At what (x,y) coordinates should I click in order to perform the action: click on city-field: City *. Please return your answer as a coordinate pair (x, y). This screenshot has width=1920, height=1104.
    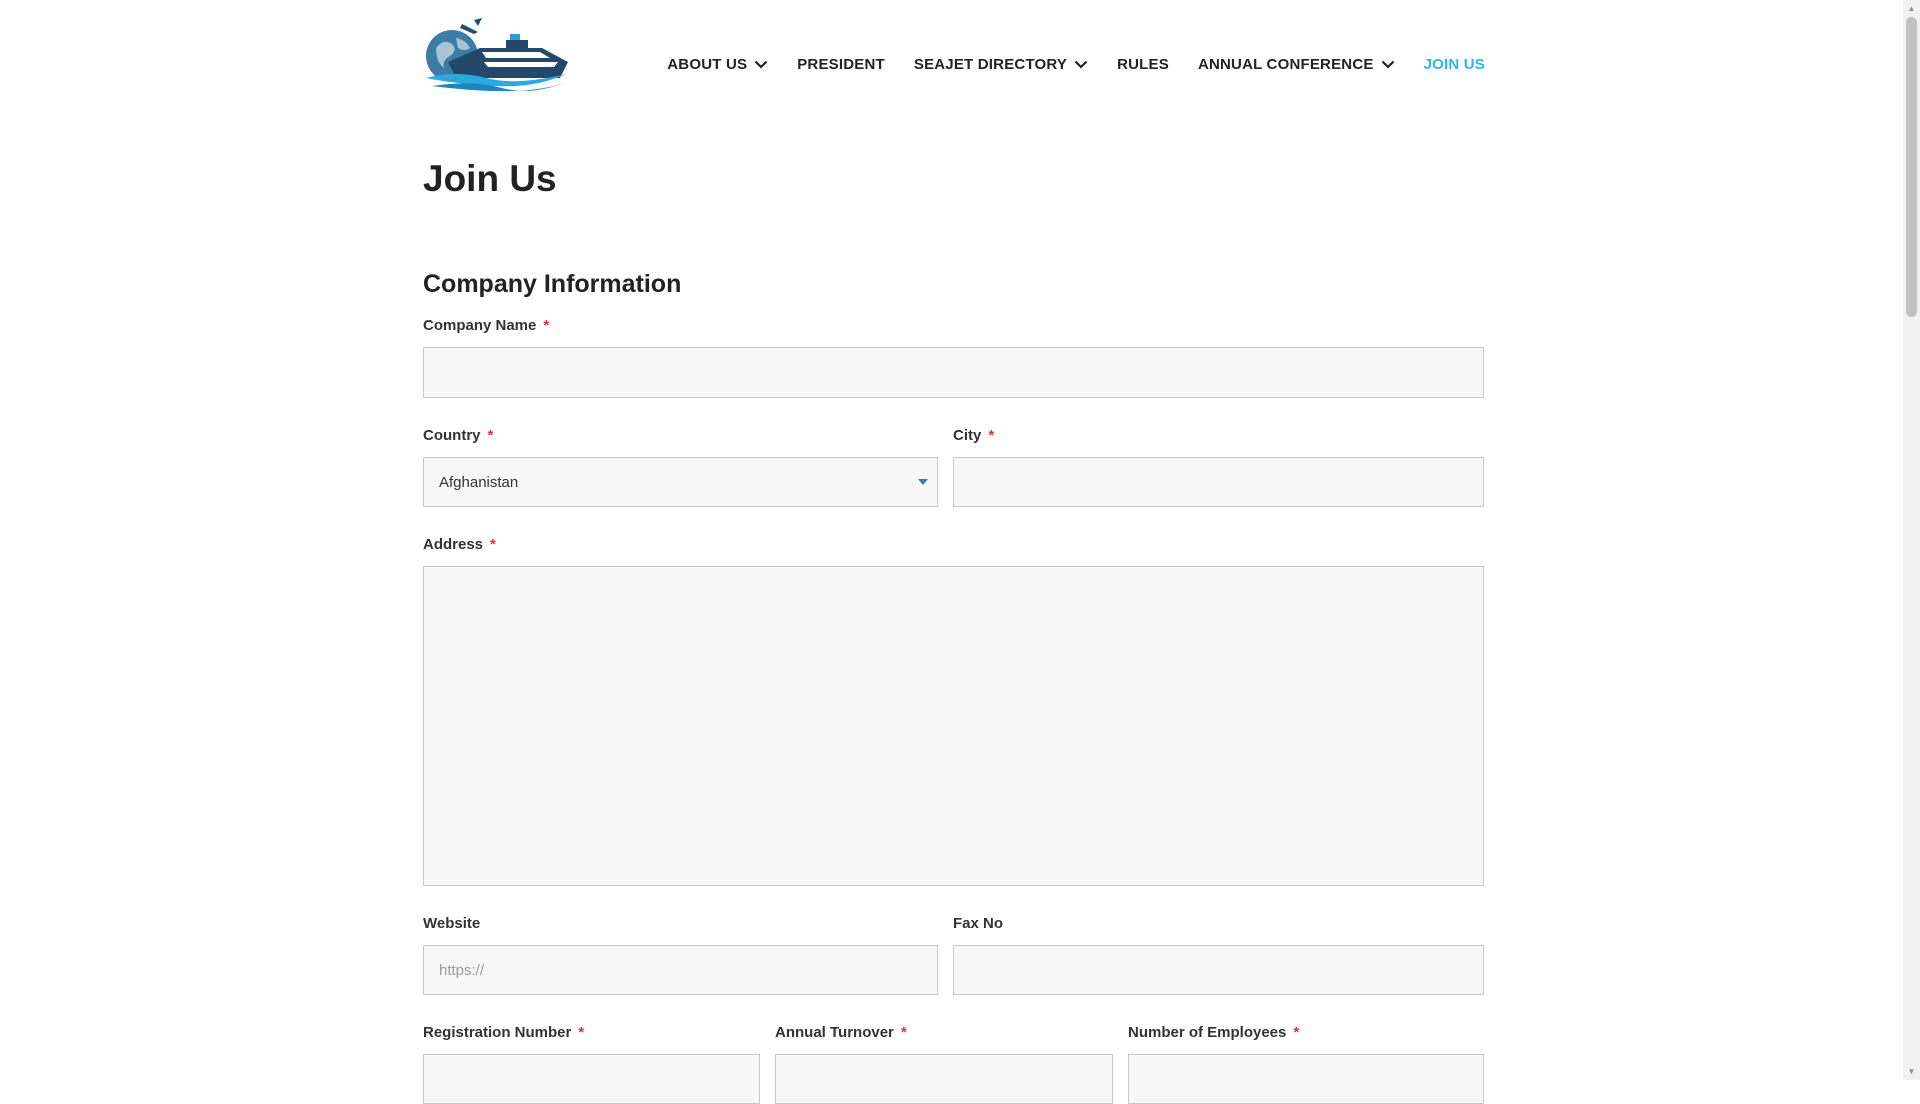
    Looking at the image, I should click on (1218, 467).